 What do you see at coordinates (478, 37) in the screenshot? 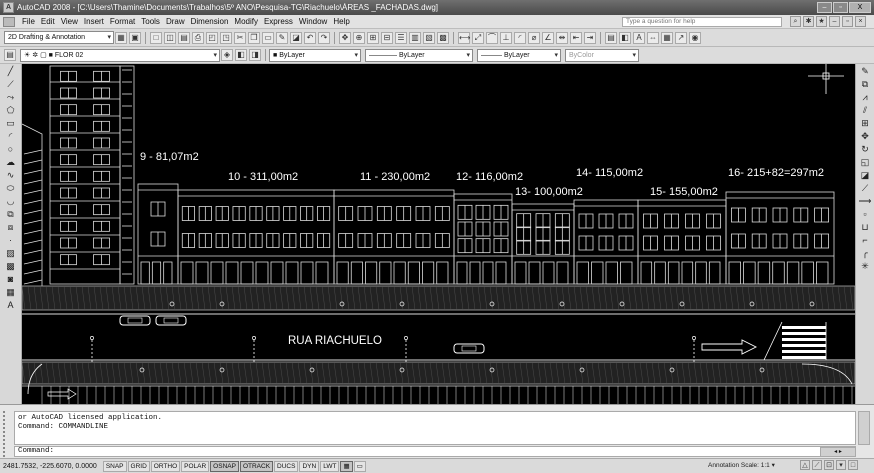
I see `dim-aligned-icon: ⤢` at bounding box center [478, 37].